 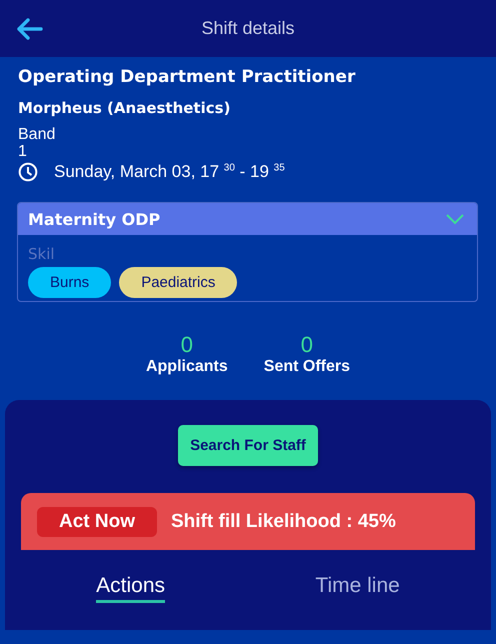 I want to click on stat-label: Sent Offers, so click(x=307, y=367).